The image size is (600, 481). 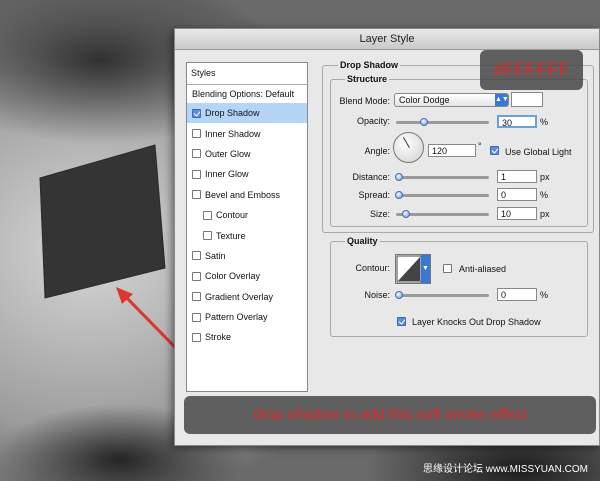 I want to click on opacity-unit: %, so click(x=544, y=122).